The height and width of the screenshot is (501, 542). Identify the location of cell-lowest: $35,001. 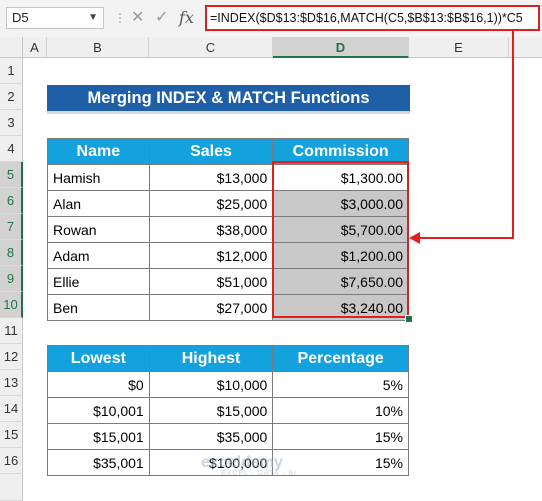
(98, 462).